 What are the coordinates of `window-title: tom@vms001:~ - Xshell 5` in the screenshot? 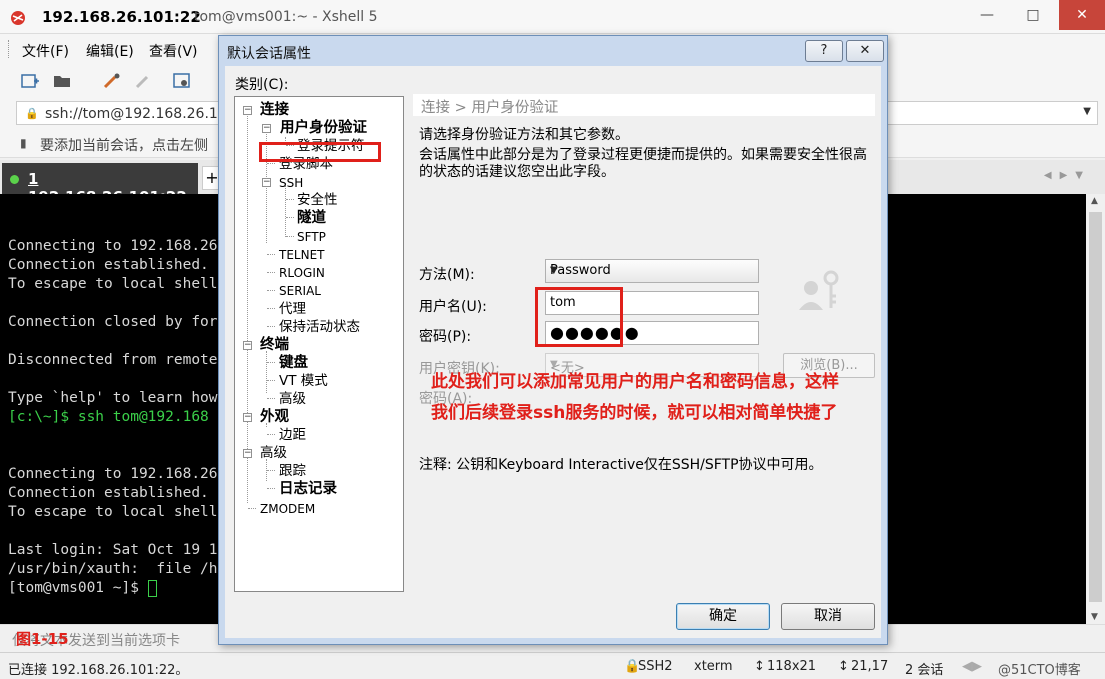 It's located at (286, 17).